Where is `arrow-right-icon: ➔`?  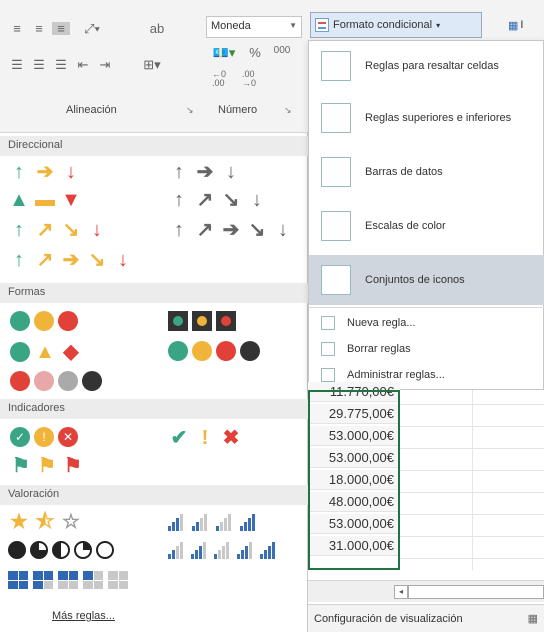
arrow-right-icon: ➔ is located at coordinates (205, 172).